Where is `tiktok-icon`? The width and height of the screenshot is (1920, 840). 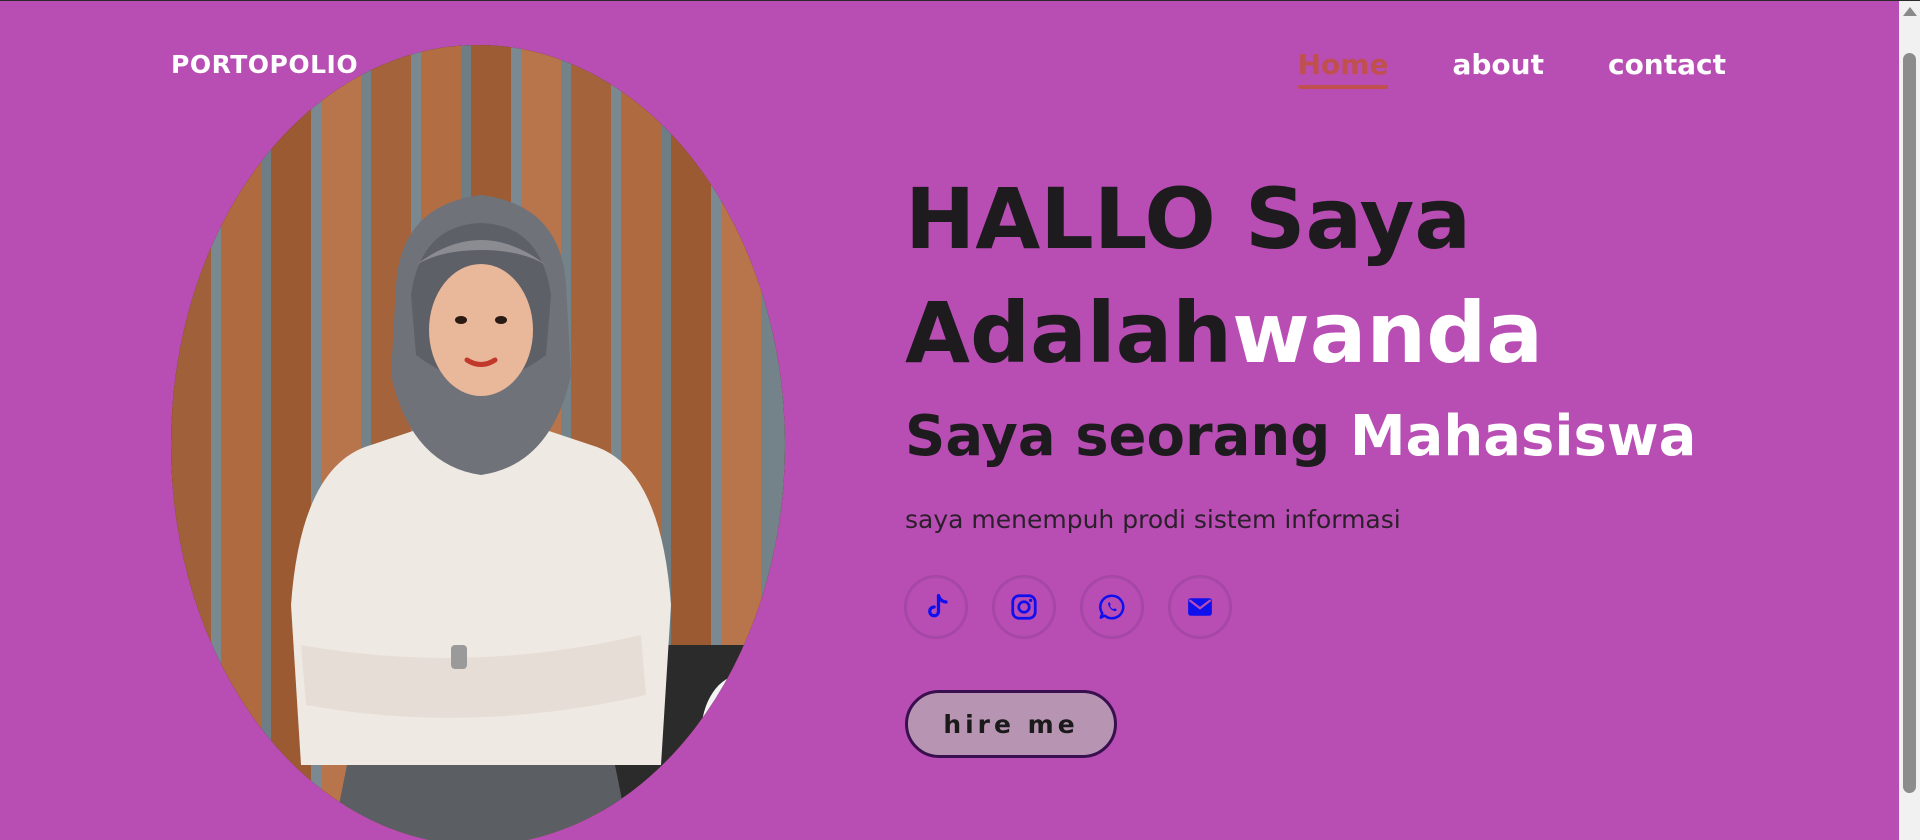 tiktok-icon is located at coordinates (938, 606).